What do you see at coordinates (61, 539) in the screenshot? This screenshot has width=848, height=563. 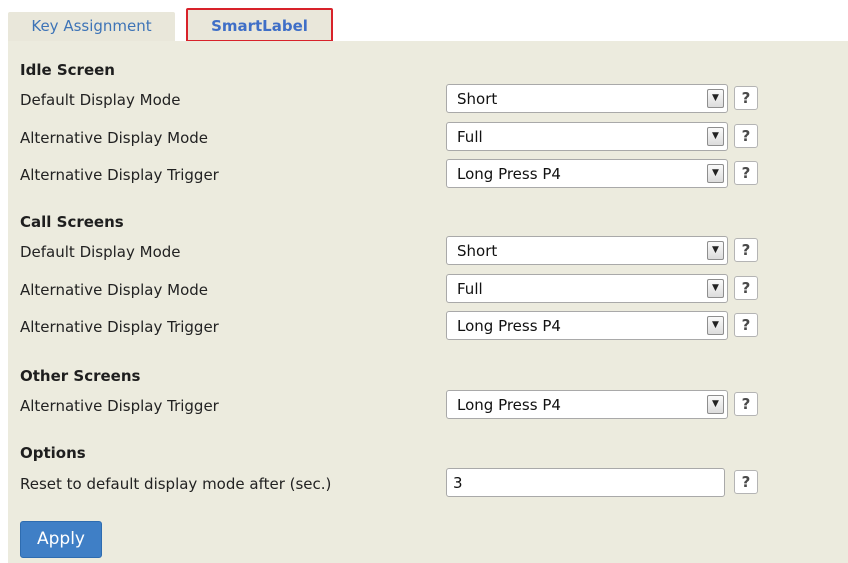 I see `apply-button: Apply` at bounding box center [61, 539].